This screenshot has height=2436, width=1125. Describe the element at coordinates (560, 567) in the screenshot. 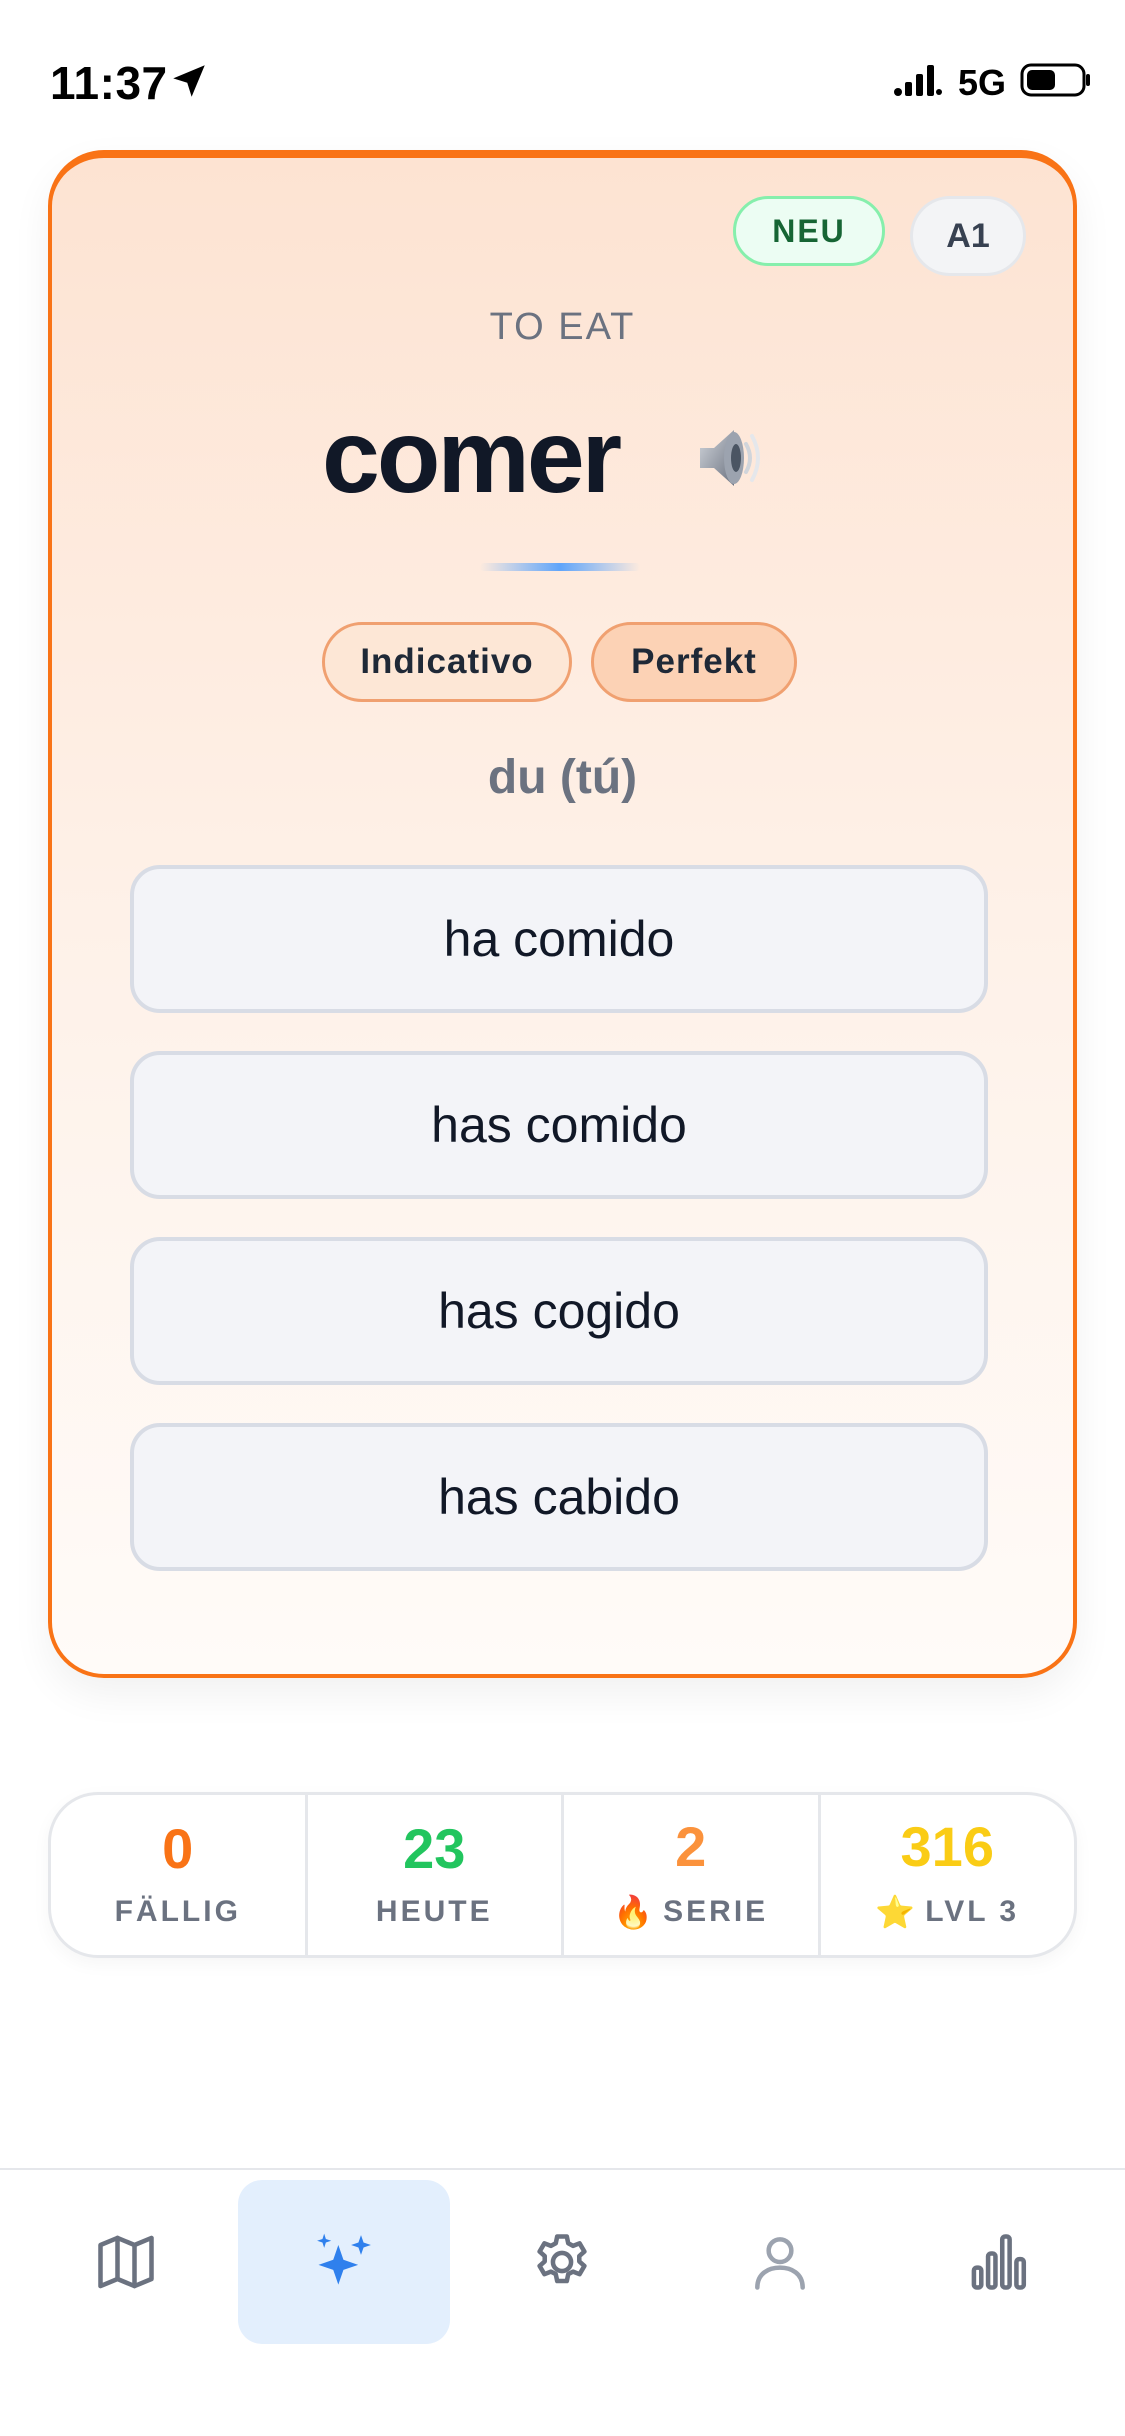

I see `verb-underline` at that location.